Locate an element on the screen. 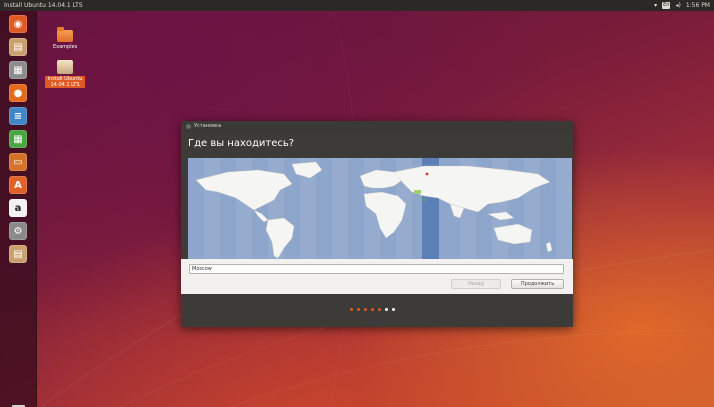  indicator-area: ▾ En ◂) 1:56 PM is located at coordinates (682, 5).